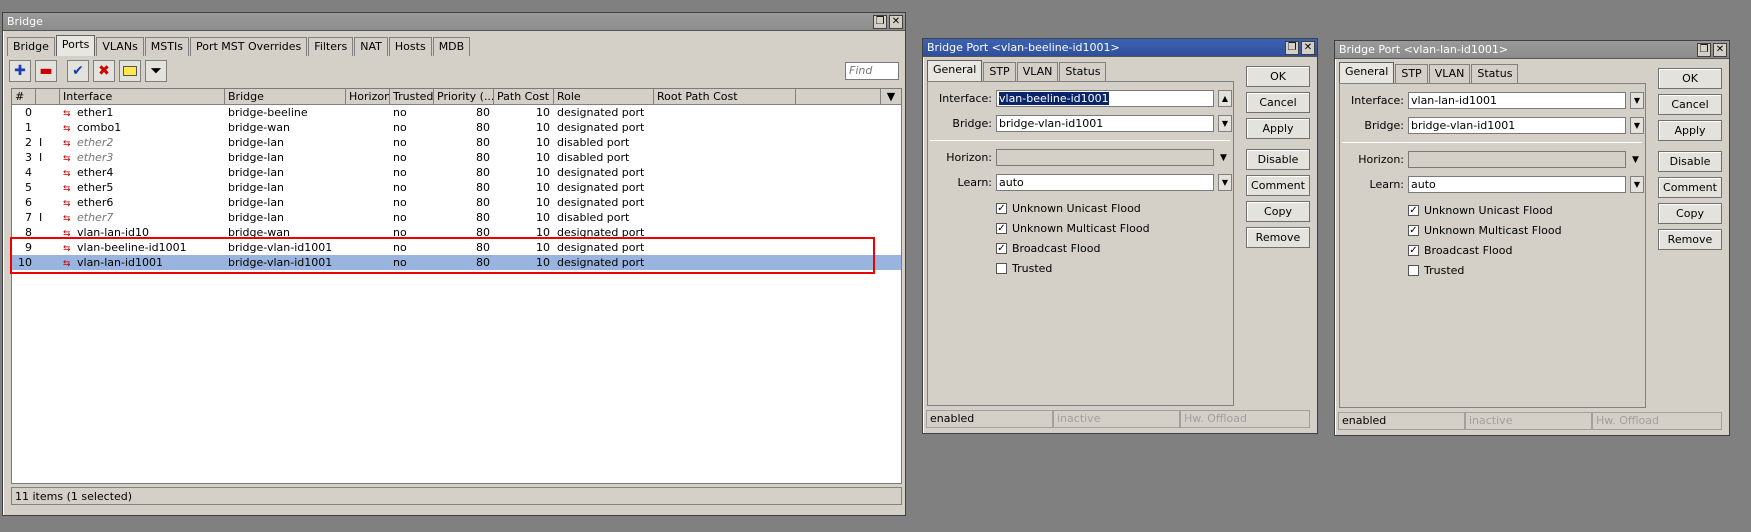 Image resolution: width=1751 pixels, height=532 pixels. I want to click on table-row: 7 I ⇆ ether7 bridge-lan no 80 10 disabled port, so click(456, 217).